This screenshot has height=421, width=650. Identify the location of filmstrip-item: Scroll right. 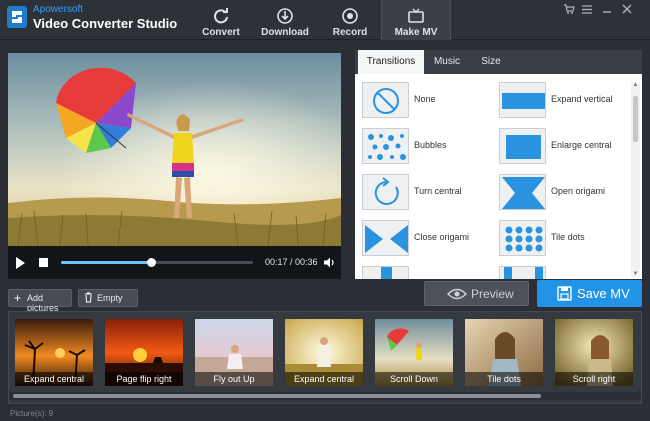
(594, 352).